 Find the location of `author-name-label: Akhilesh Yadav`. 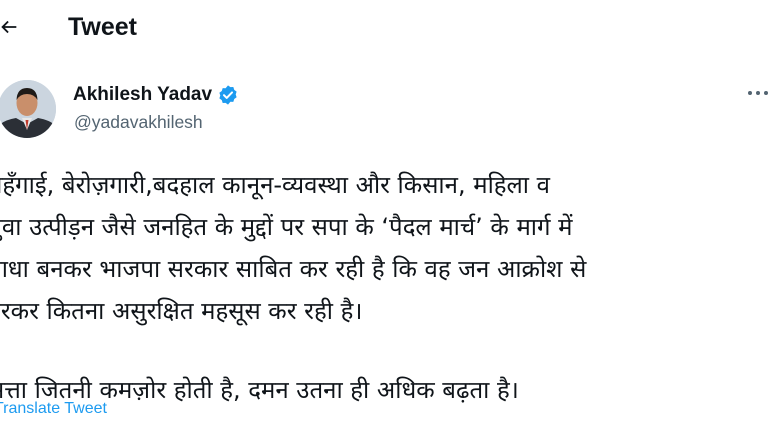

author-name-label: Akhilesh Yadav is located at coordinates (143, 94).